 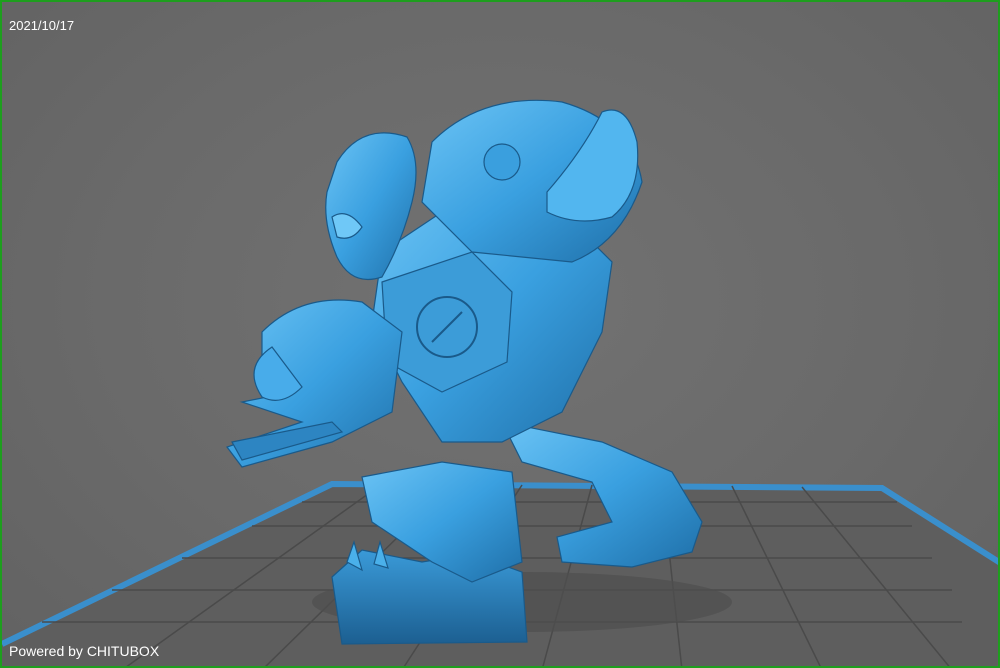 I want to click on date-label: 2021/10/17, so click(x=42, y=25).